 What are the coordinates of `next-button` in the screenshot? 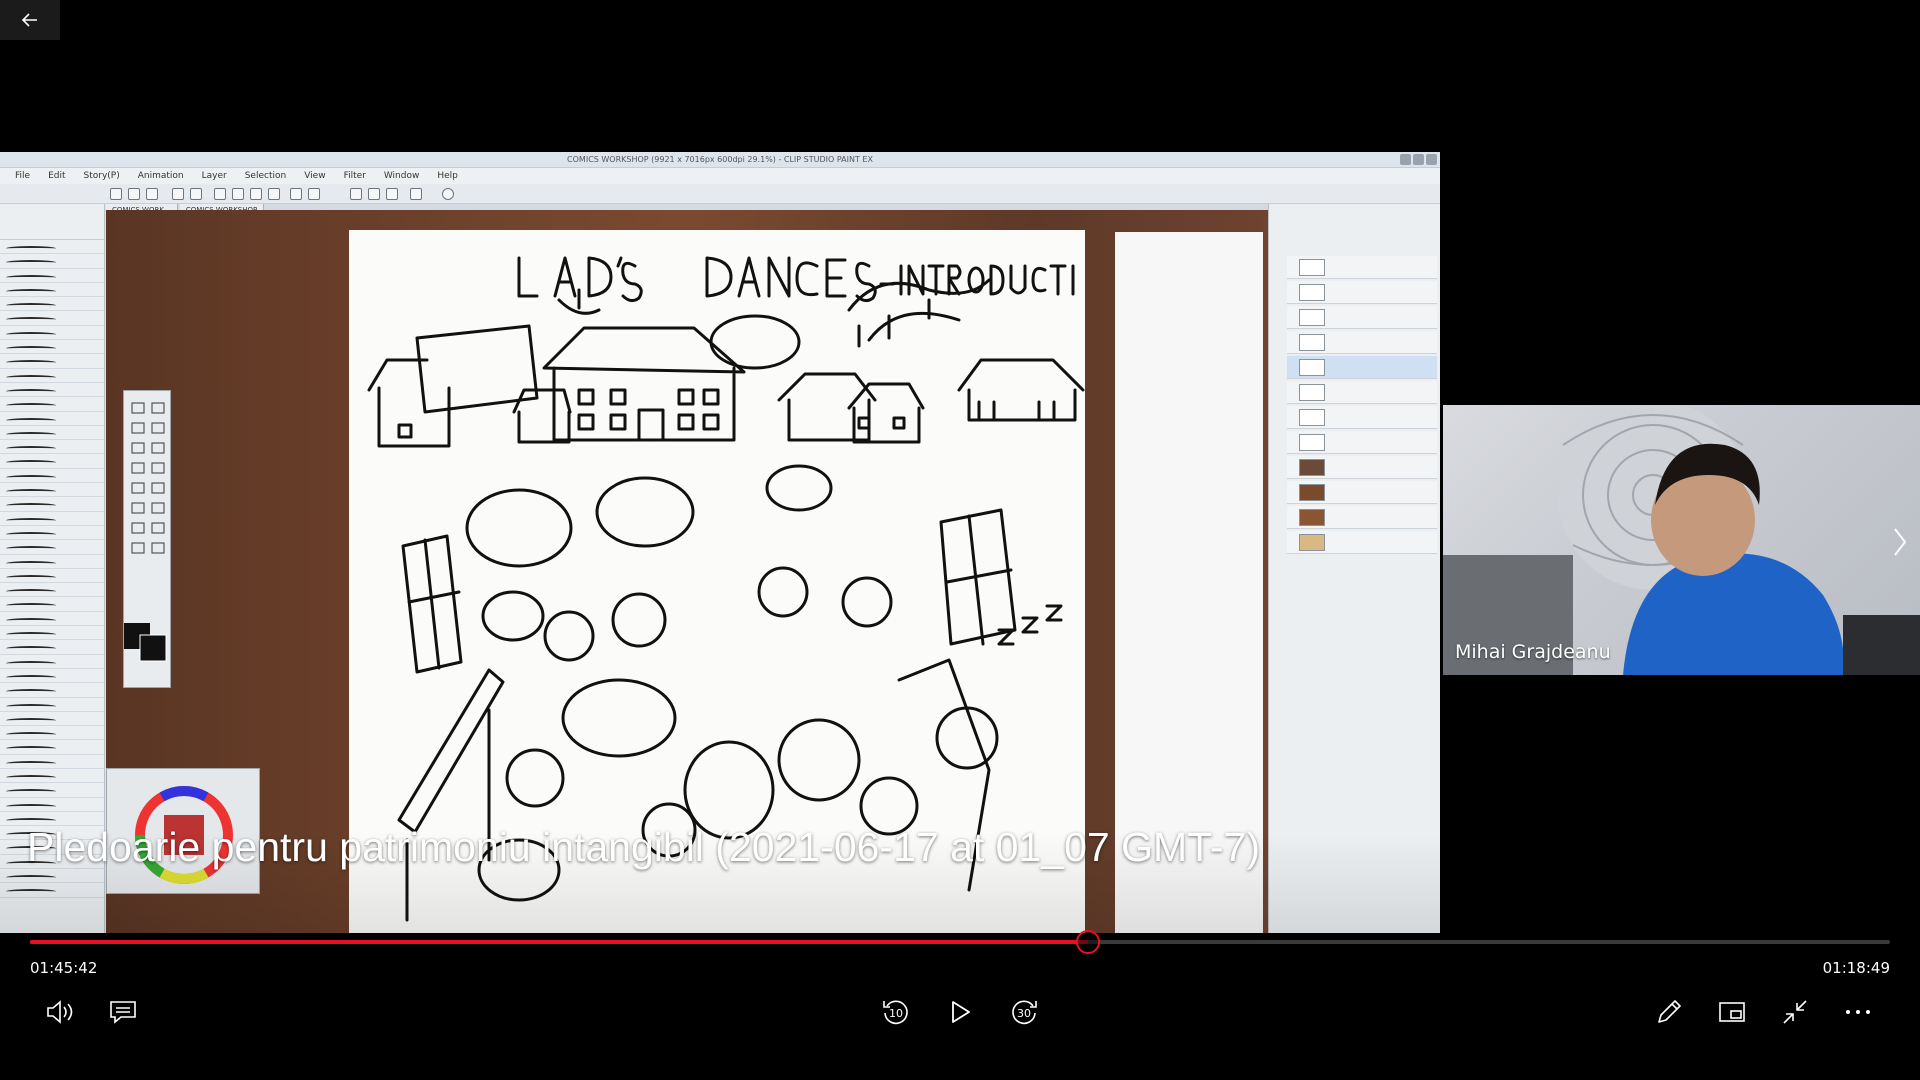 It's located at (1900, 542).